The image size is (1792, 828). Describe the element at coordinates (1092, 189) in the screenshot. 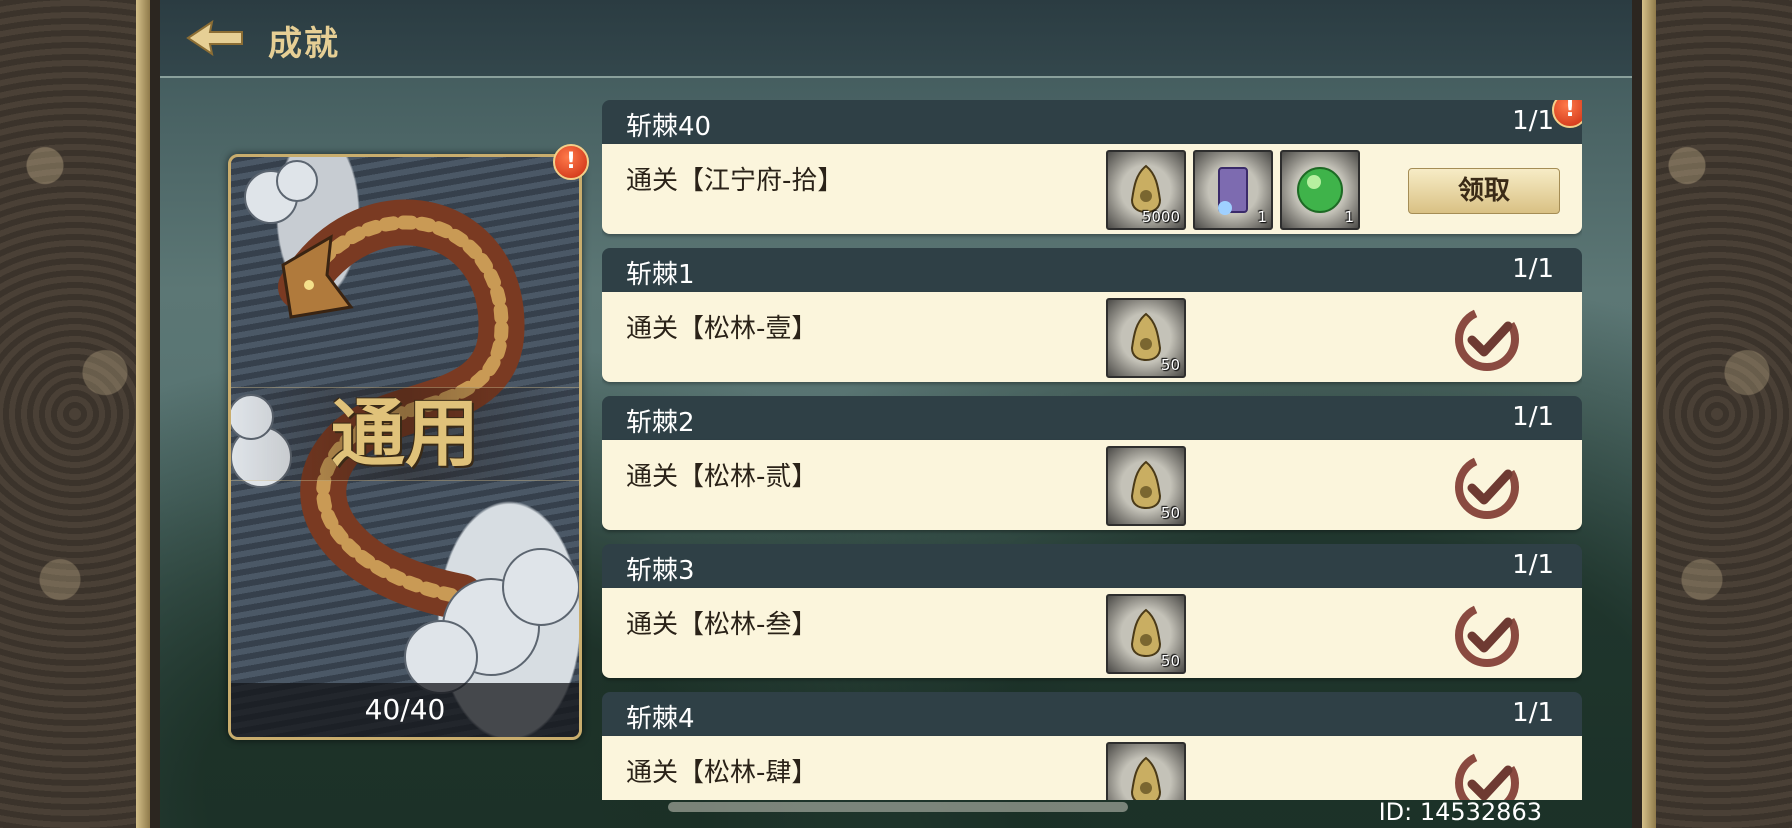

I see `row-body: 通关【江宁府-拾】 5000 1 1 领取` at that location.